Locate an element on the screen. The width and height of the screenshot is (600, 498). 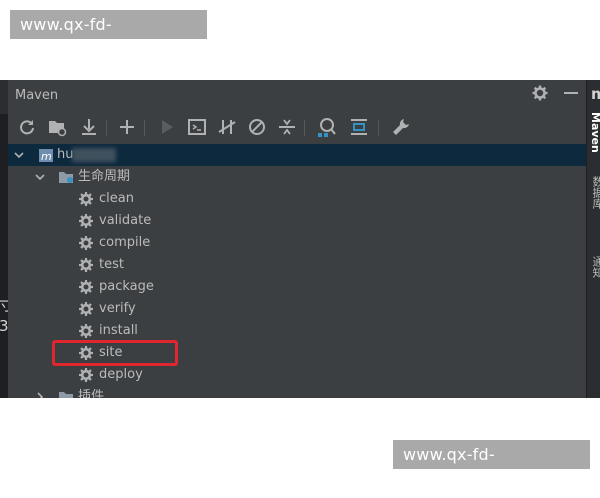
gear-icon is located at coordinates (540, 95).